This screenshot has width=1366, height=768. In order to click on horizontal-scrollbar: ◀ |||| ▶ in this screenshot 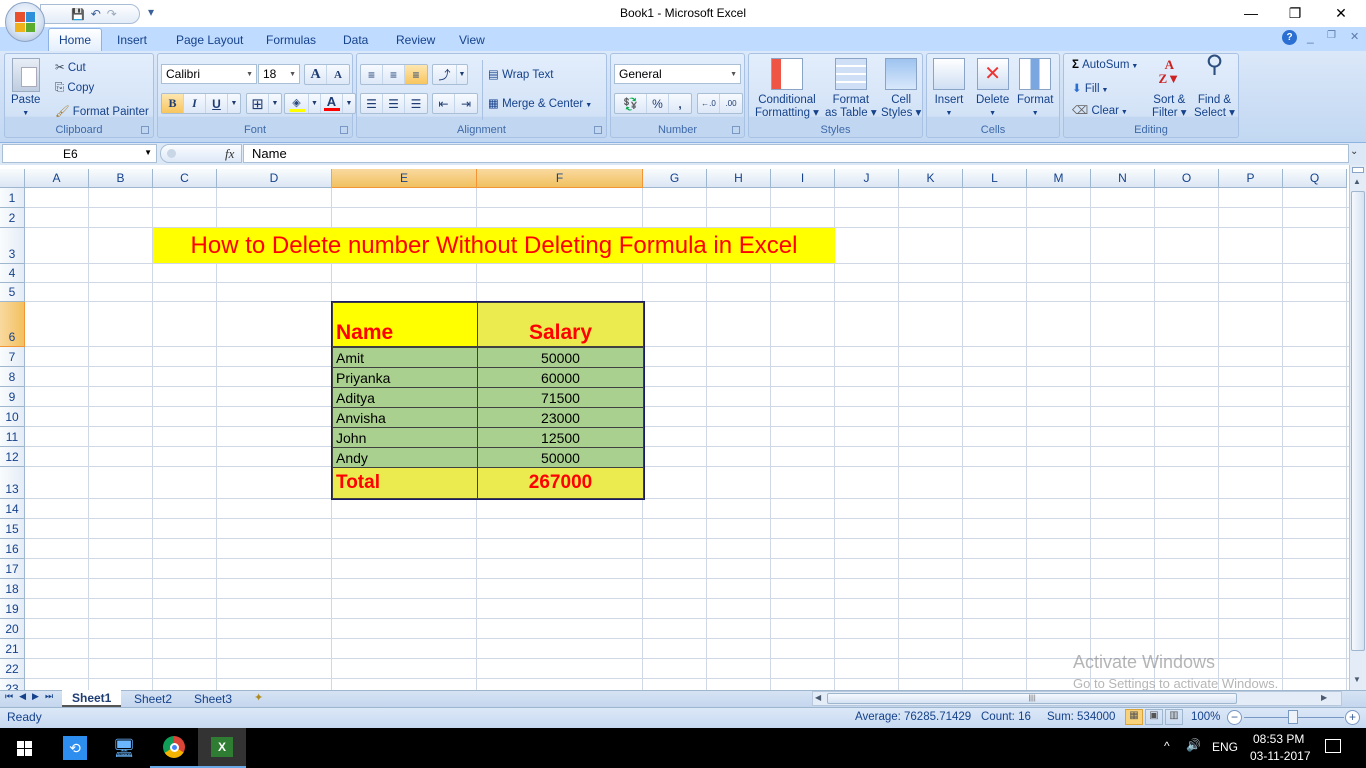, I will do `click(1077, 698)`.